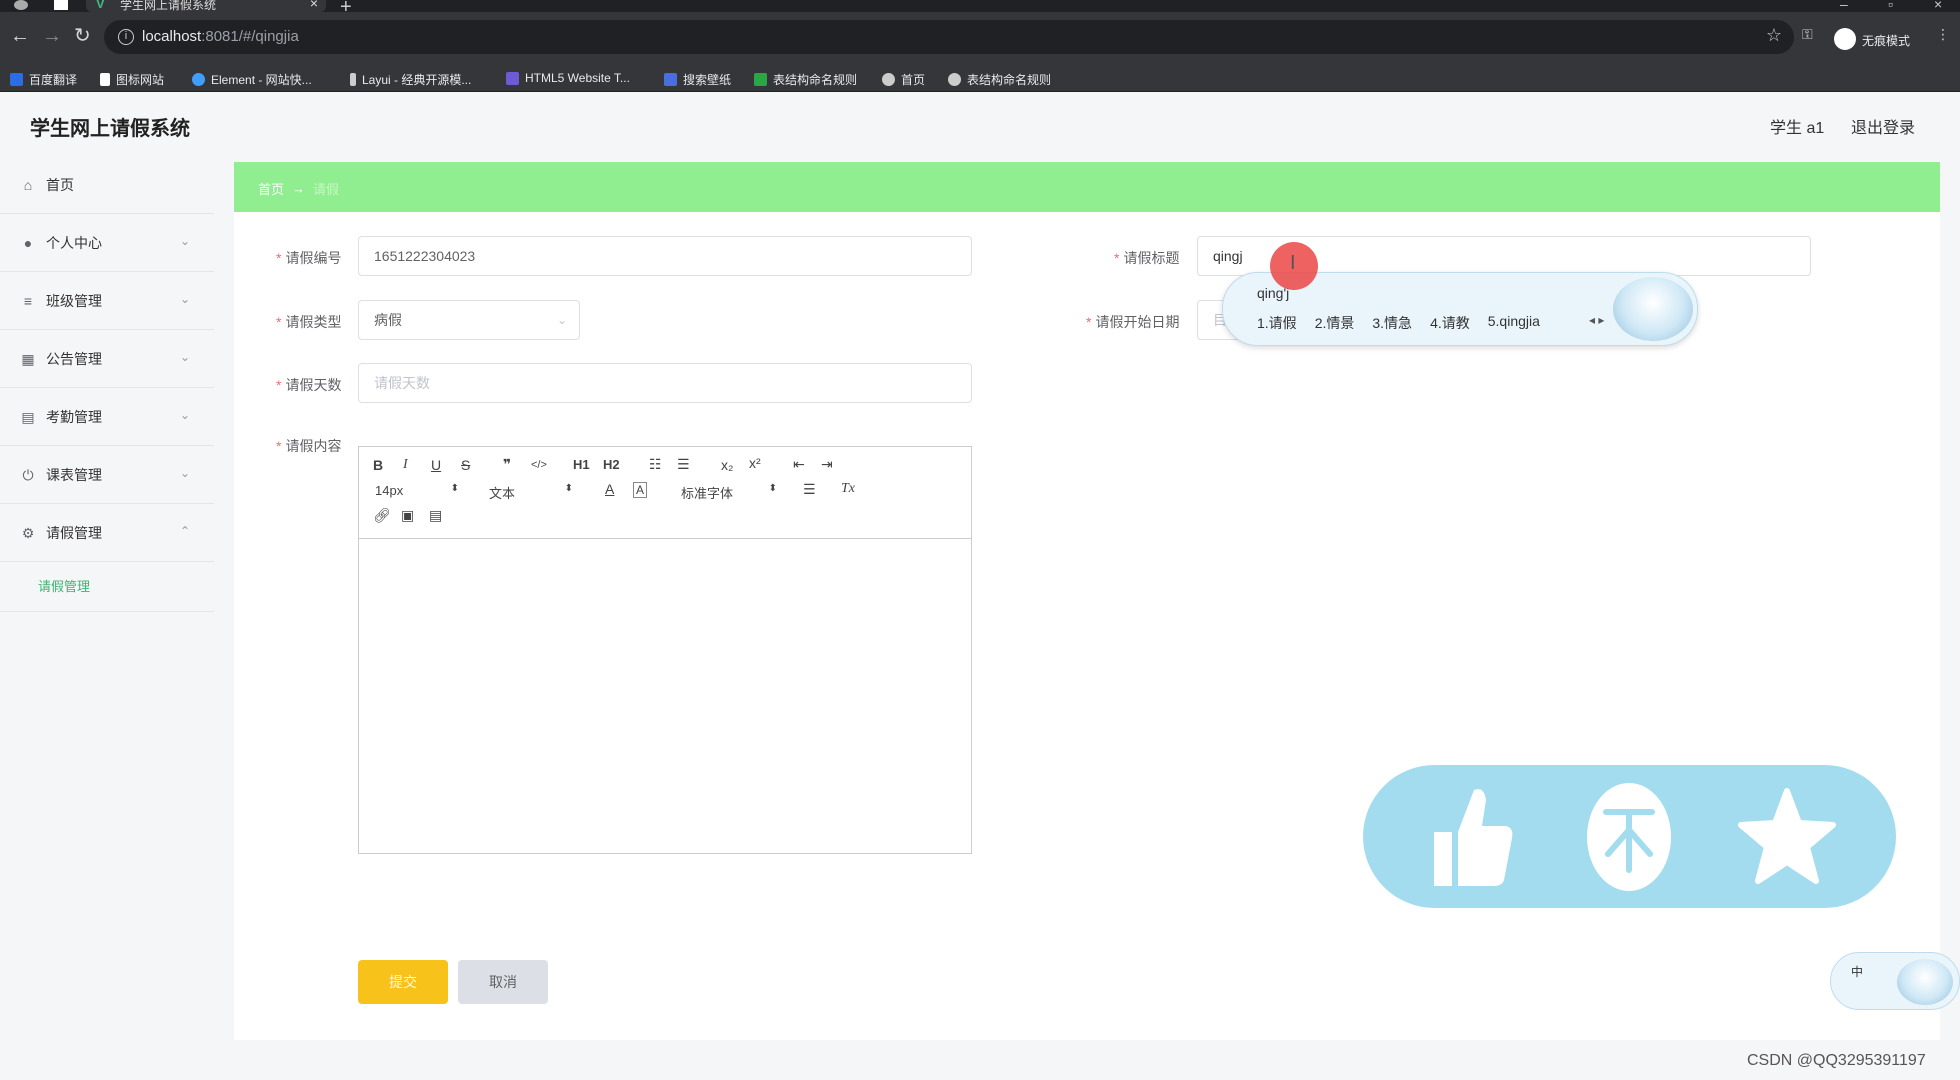  Describe the element at coordinates (107, 359) in the screenshot. I see `sidebar-item-notice: ▦ 公告管理 ⌄` at that location.